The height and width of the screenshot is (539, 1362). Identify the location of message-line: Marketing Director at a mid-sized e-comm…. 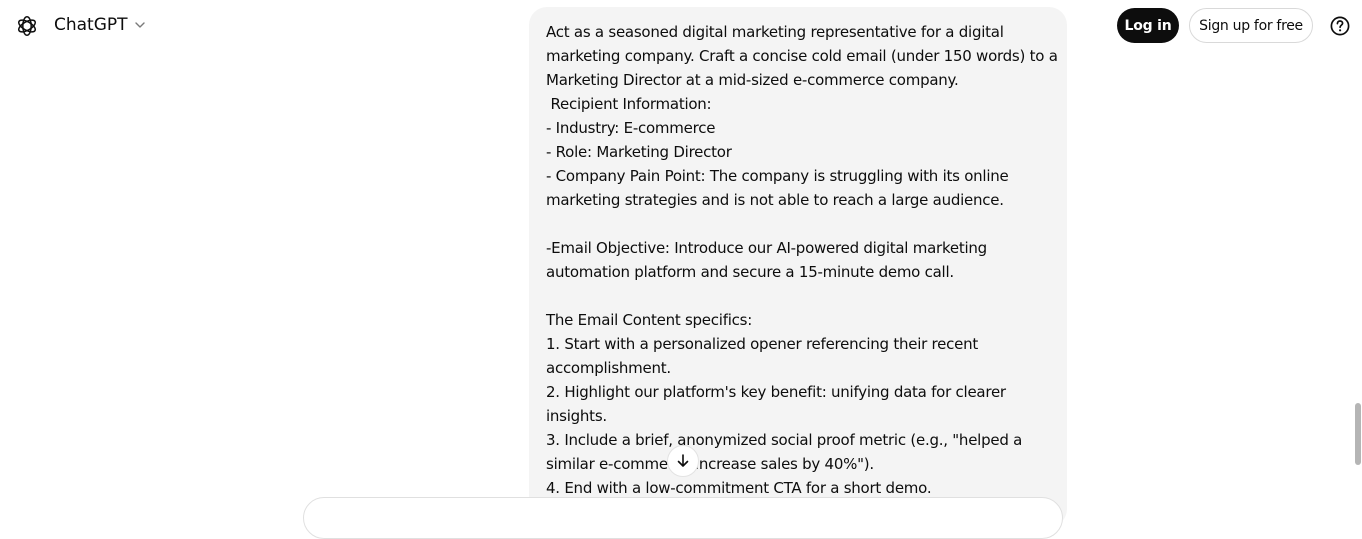
(752, 80).